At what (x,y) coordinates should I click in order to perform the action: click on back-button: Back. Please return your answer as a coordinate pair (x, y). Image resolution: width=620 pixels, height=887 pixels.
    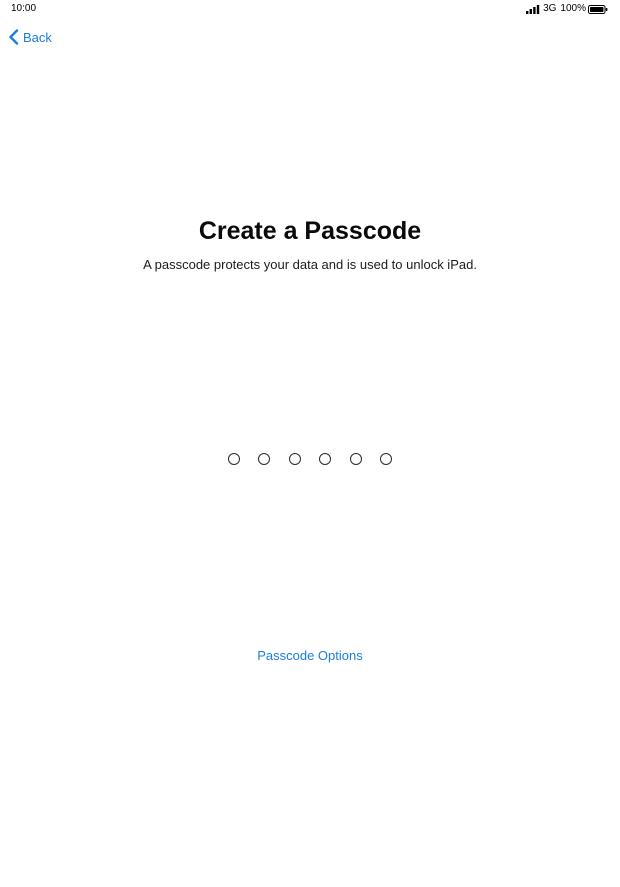
    Looking at the image, I should click on (30, 37).